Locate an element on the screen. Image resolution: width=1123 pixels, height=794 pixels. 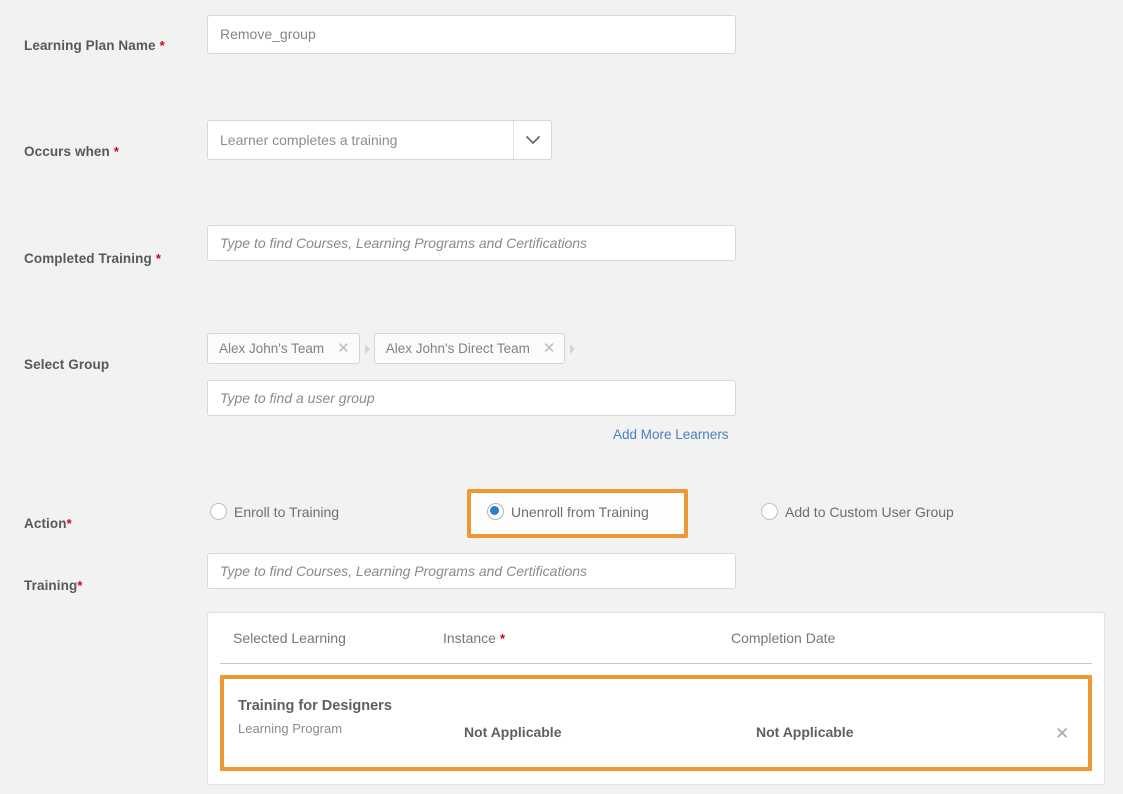
table-column-completion-date: Completion Date is located at coordinates (783, 638).